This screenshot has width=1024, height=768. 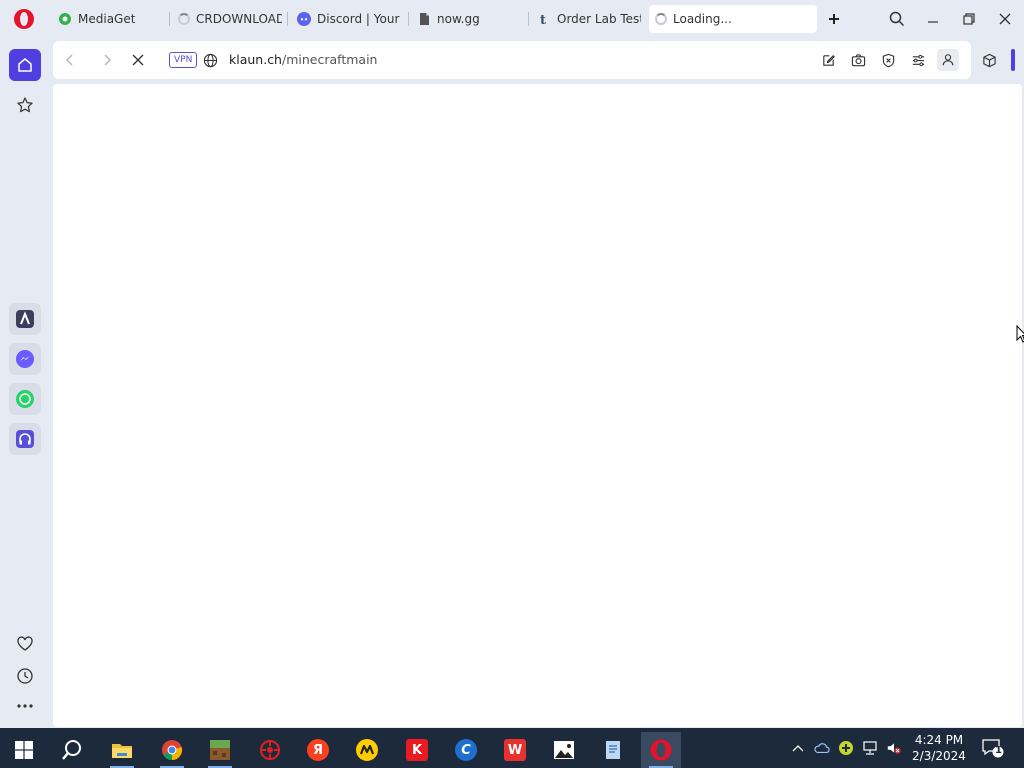 I want to click on sidebar-item-my-flow, so click(x=25, y=644).